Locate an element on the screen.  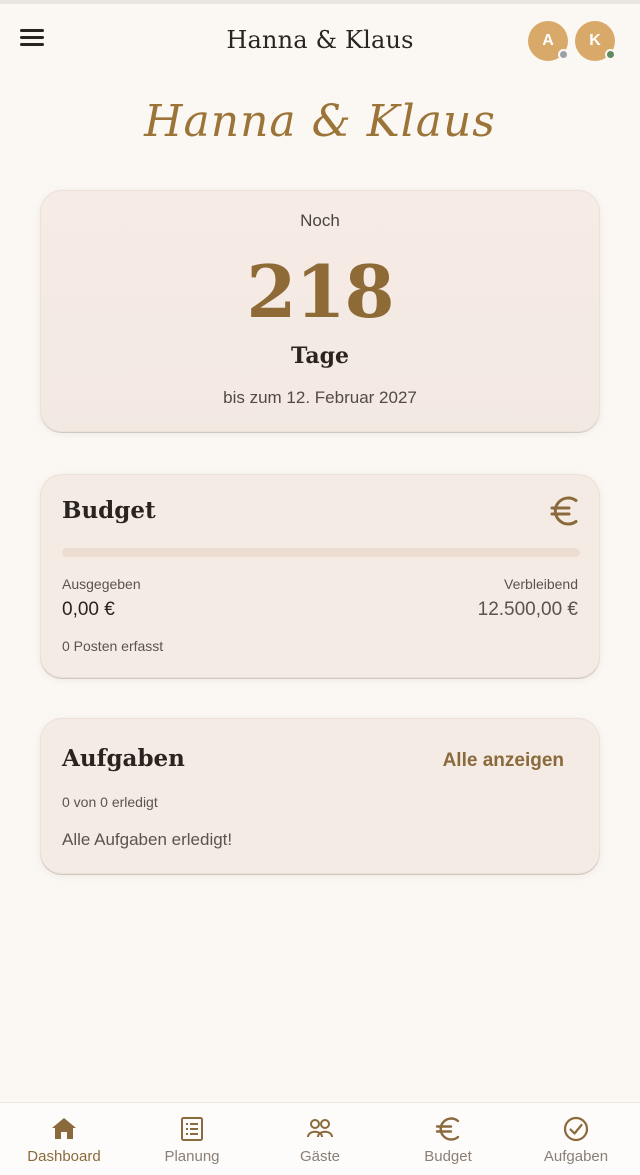
spent-label: Ausgegeben is located at coordinates (101, 584).